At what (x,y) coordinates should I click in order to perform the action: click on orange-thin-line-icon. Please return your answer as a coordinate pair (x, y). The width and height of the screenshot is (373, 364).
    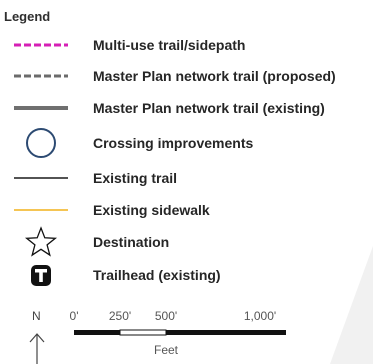
    Looking at the image, I should click on (41, 210).